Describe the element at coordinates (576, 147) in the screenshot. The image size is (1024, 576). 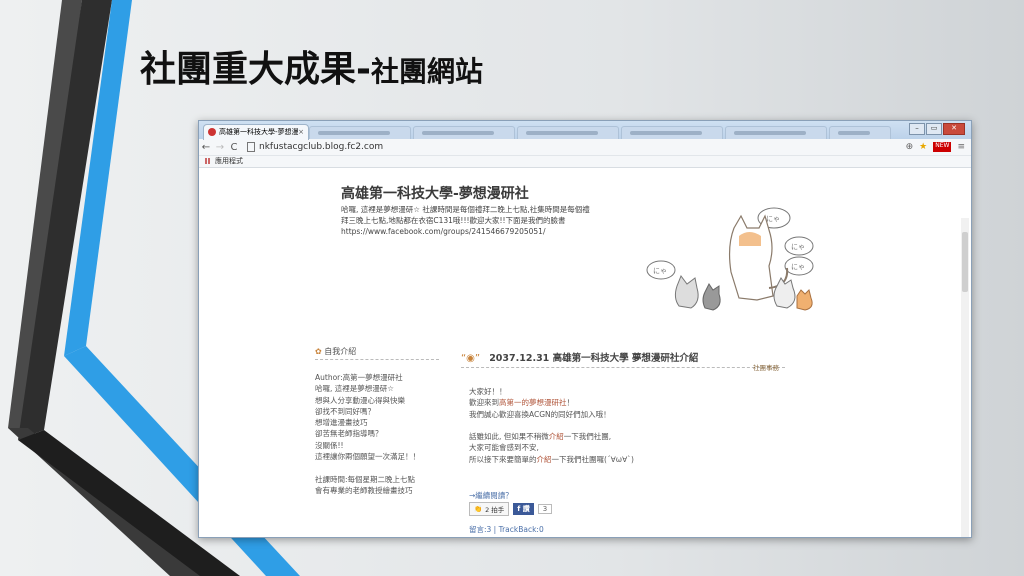
I see `address-bar: nkfustacgclub.blog.fc2.com` at that location.